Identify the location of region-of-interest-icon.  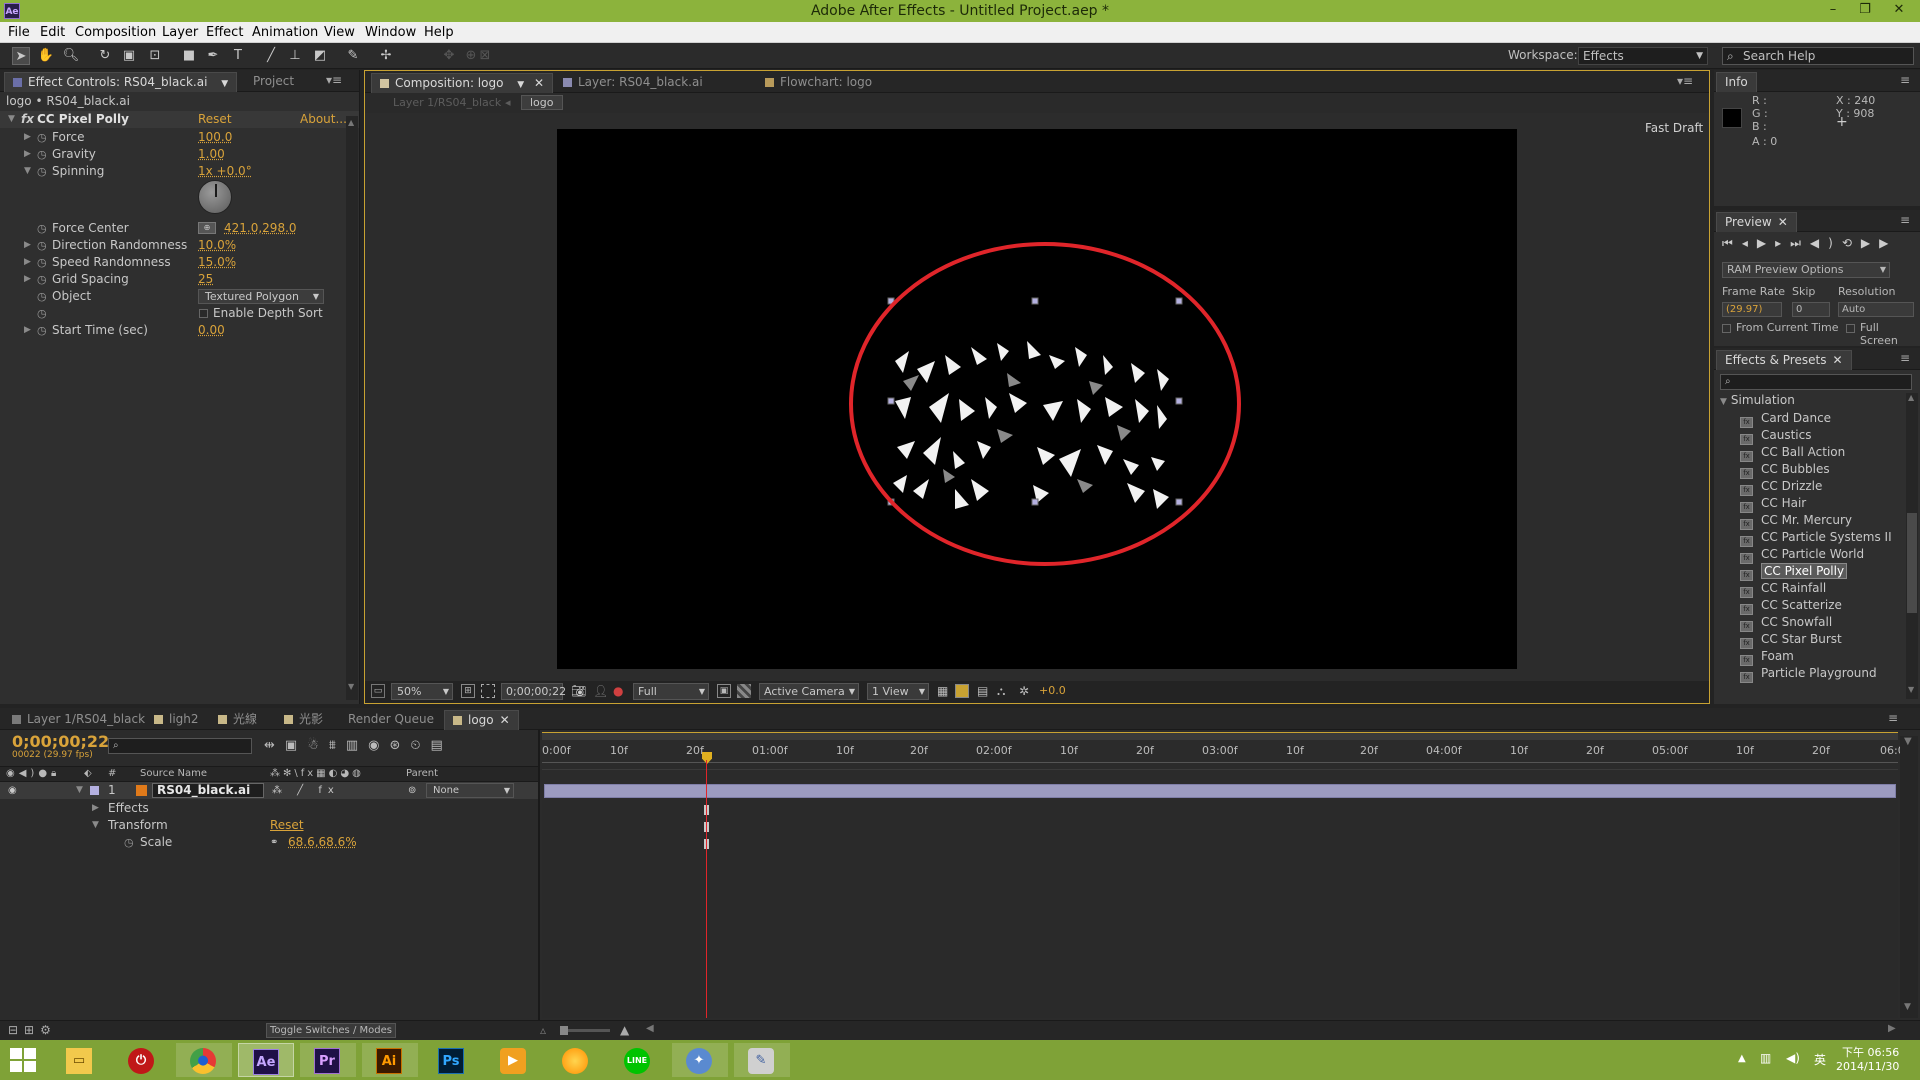
(488, 691).